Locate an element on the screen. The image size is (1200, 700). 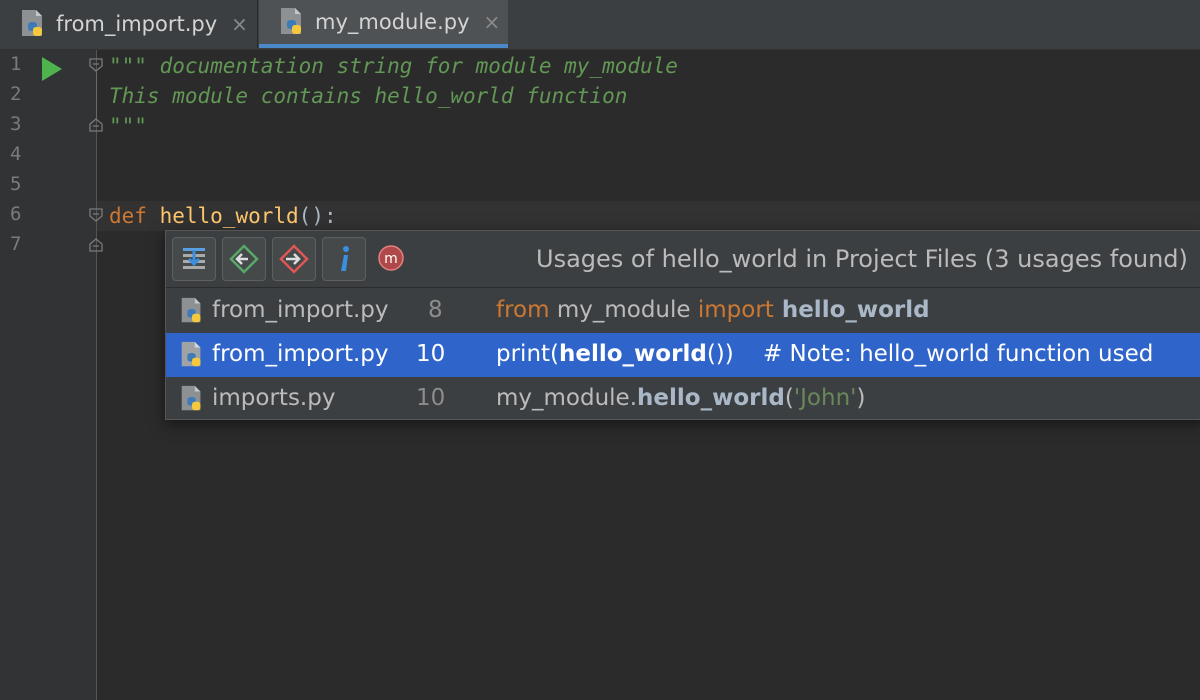
line-number: 4 is located at coordinates (16, 154).